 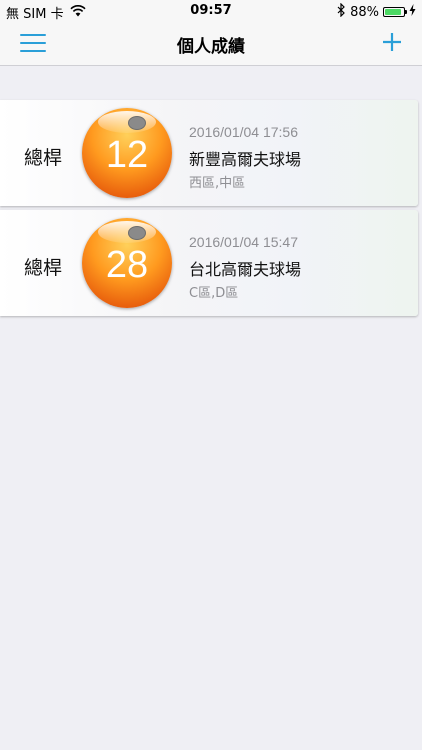 I want to click on plus-icon, so click(x=392, y=42).